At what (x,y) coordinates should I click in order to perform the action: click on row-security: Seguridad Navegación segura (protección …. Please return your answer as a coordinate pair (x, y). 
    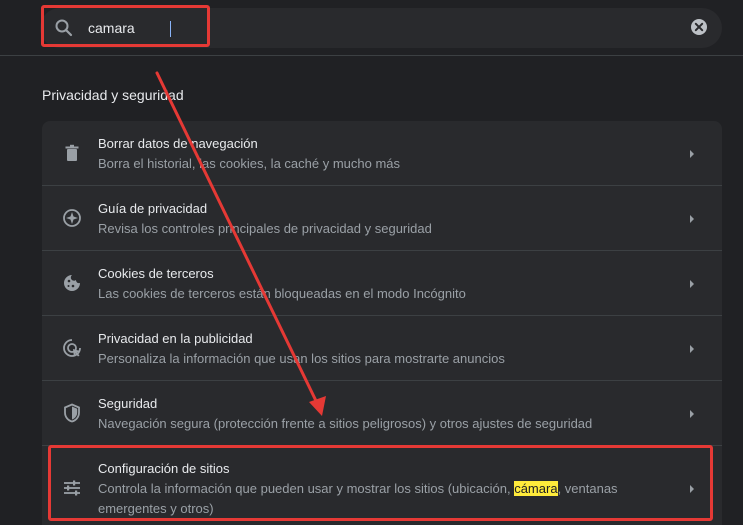
    Looking at the image, I should click on (382, 413).